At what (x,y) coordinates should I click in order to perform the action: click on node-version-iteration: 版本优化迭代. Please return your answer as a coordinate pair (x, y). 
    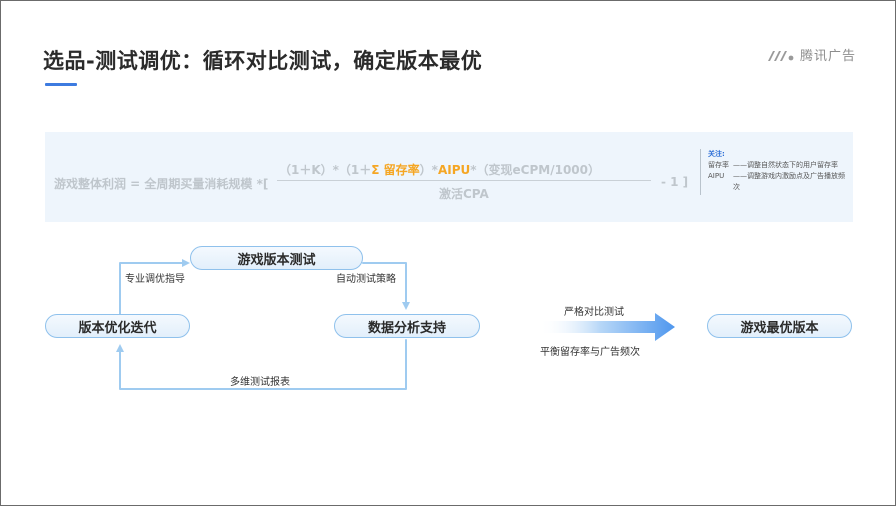
    Looking at the image, I should click on (117, 326).